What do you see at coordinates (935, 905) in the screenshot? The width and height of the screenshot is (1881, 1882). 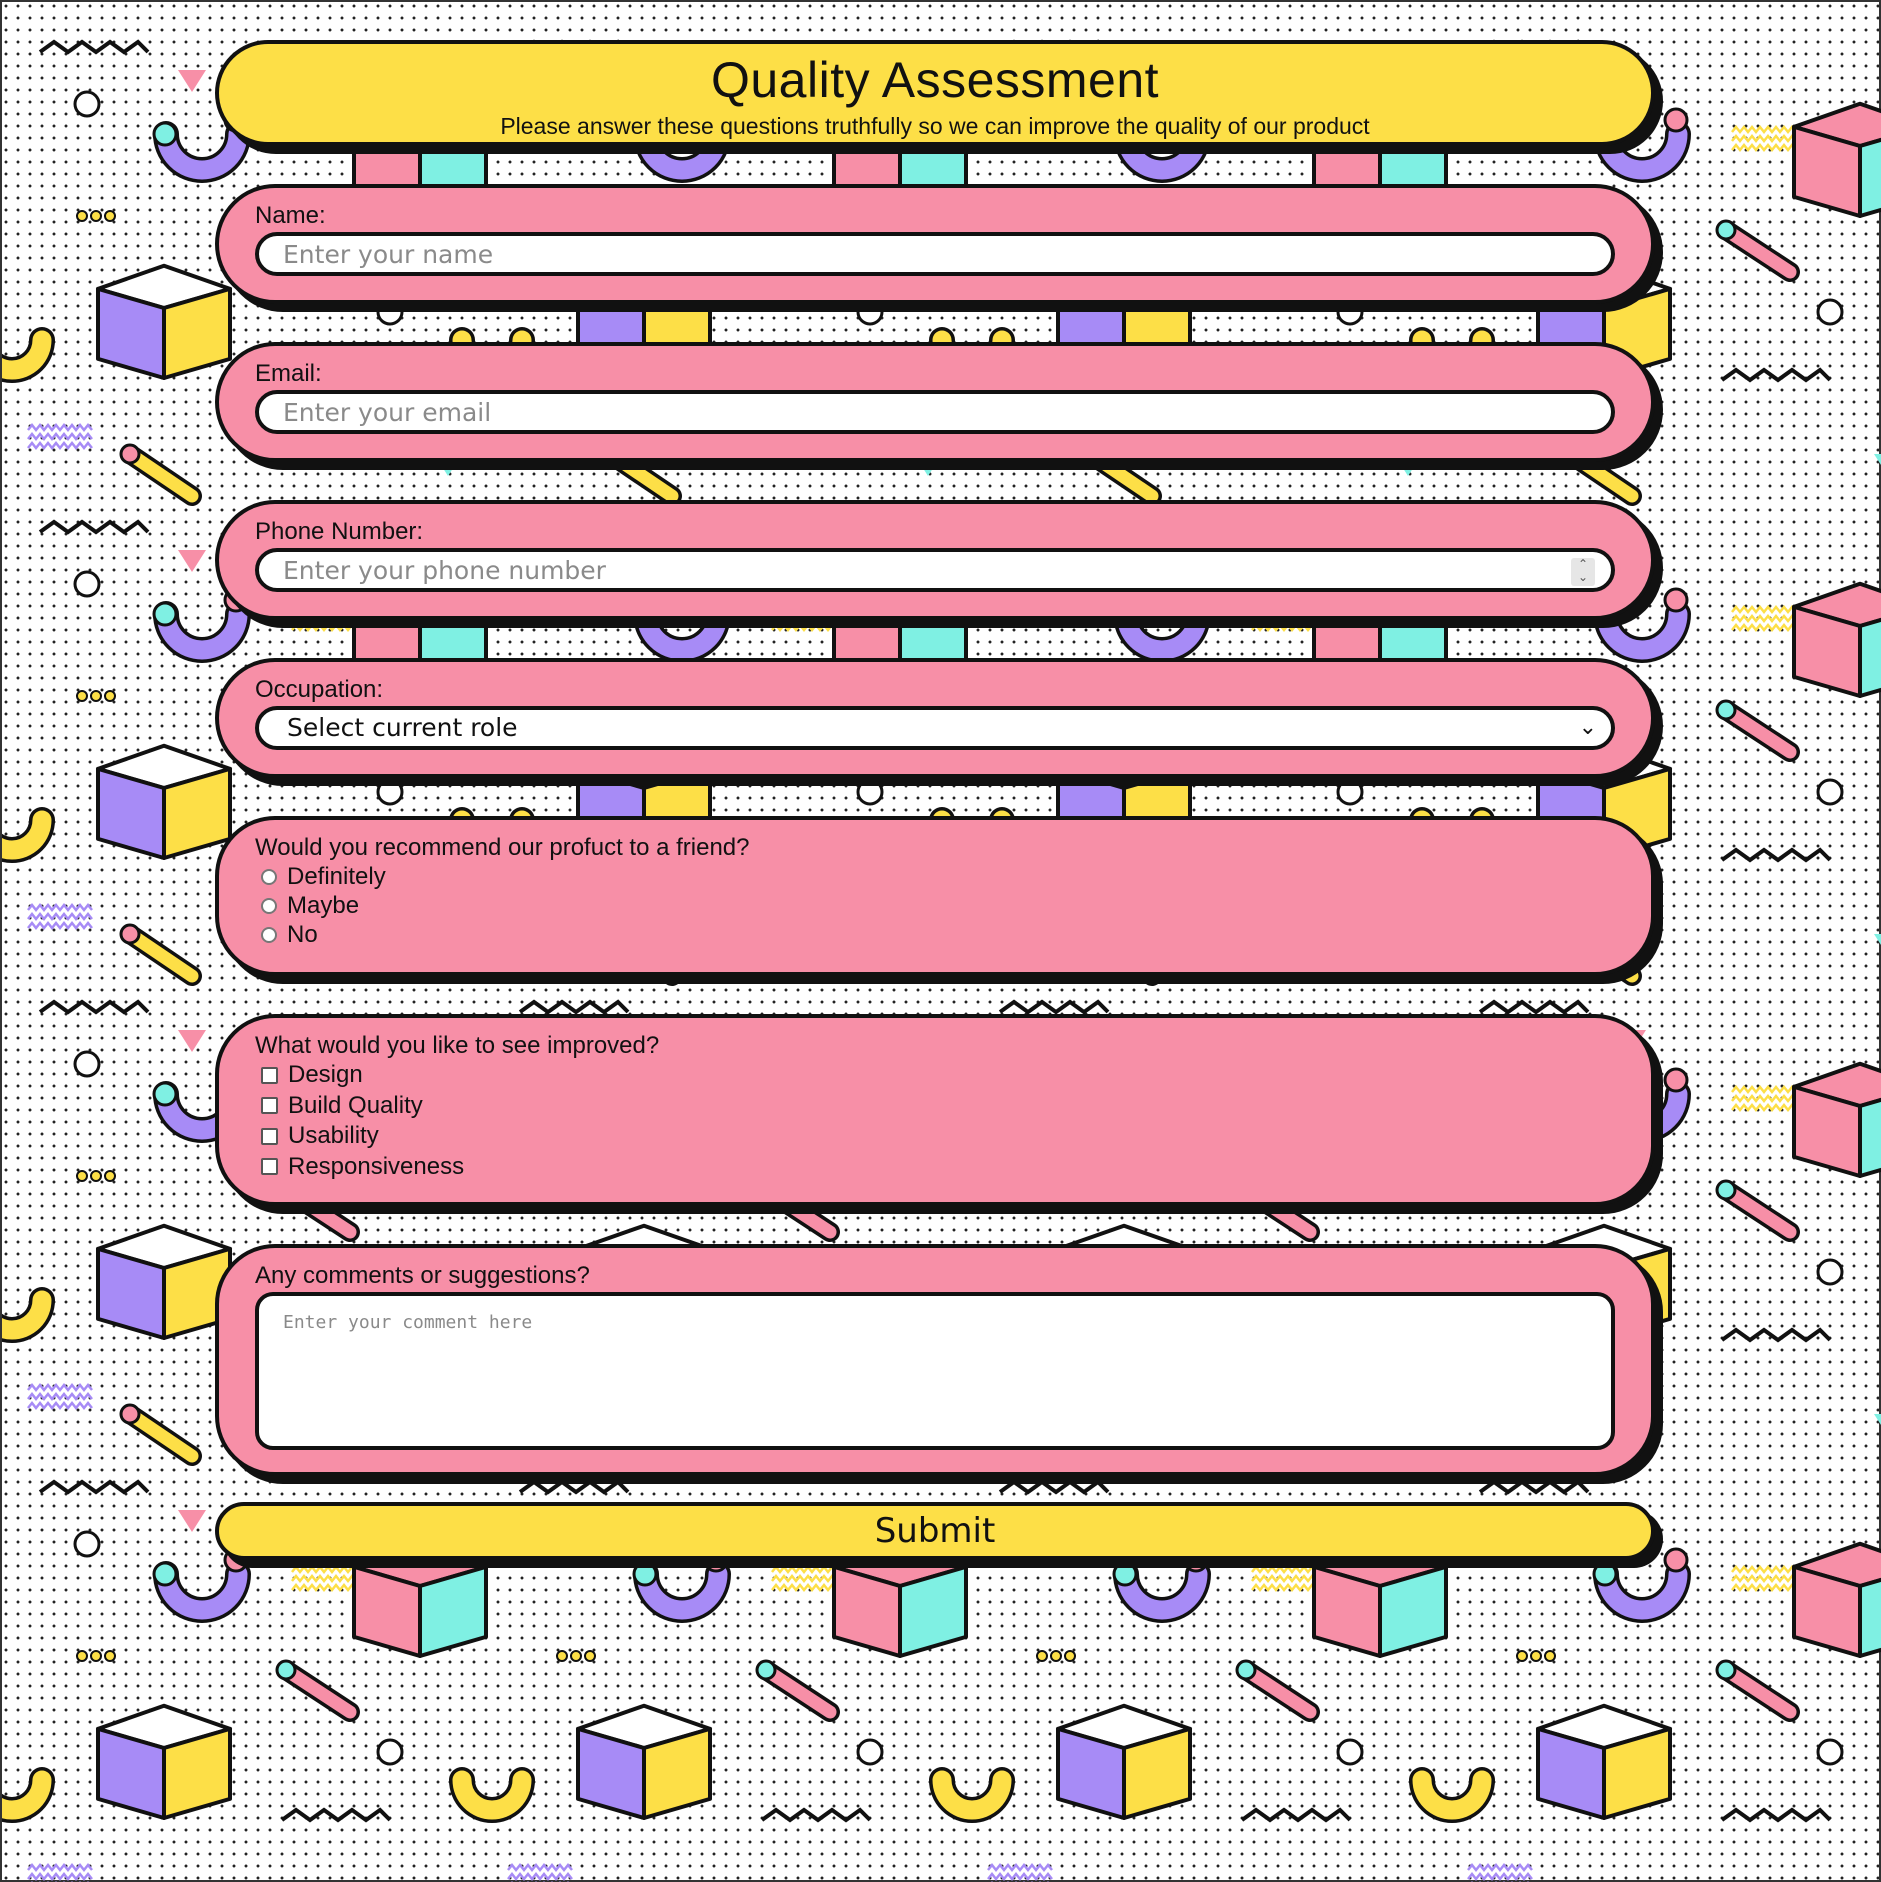 I see `radio-option-maybe: Maybe` at bounding box center [935, 905].